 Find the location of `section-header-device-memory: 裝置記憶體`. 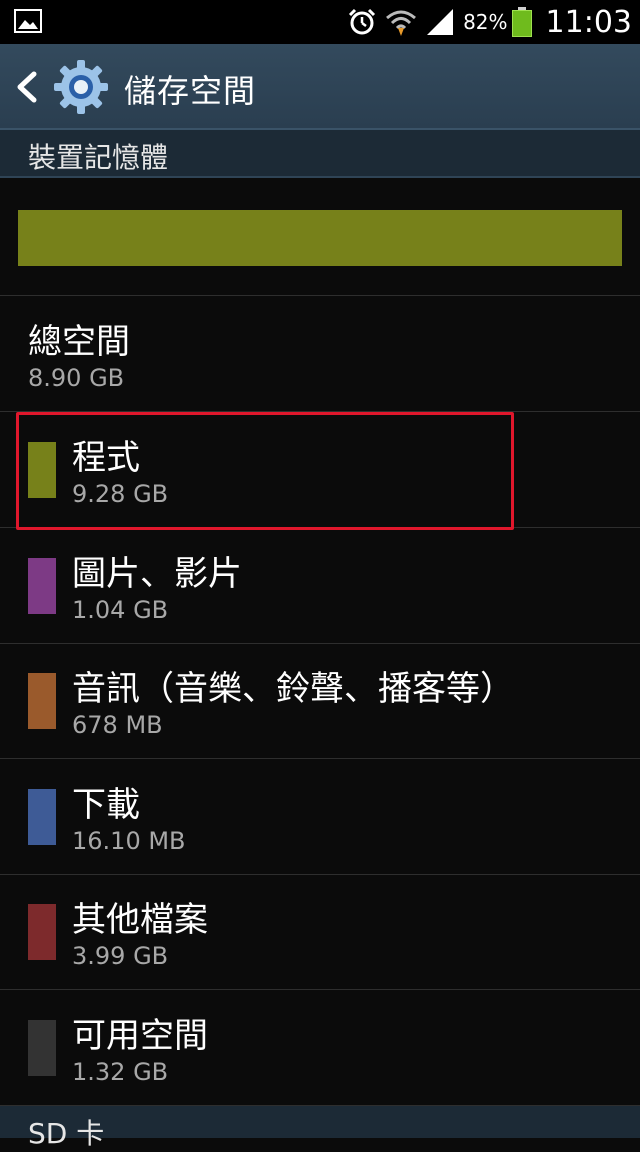

section-header-device-memory: 裝置記憶體 is located at coordinates (320, 154).